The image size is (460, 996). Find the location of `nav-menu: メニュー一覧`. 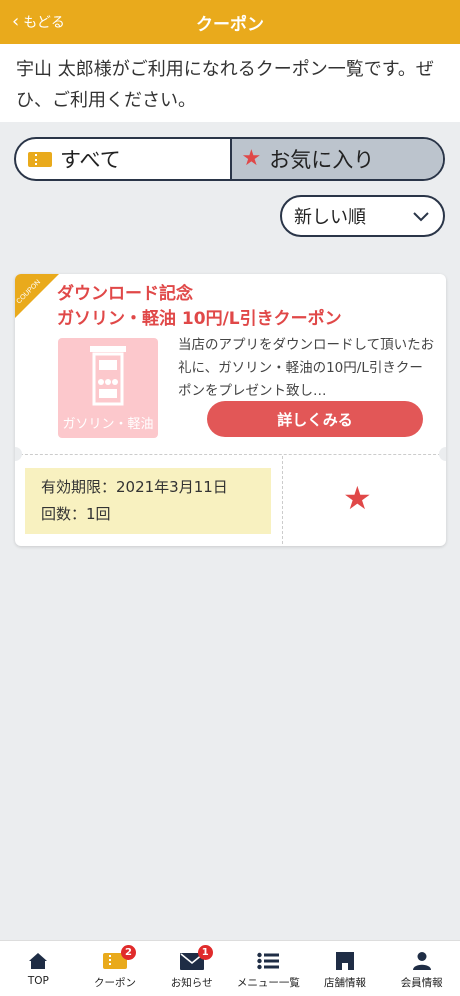

nav-menu: メニュー一覧 is located at coordinates (268, 968).